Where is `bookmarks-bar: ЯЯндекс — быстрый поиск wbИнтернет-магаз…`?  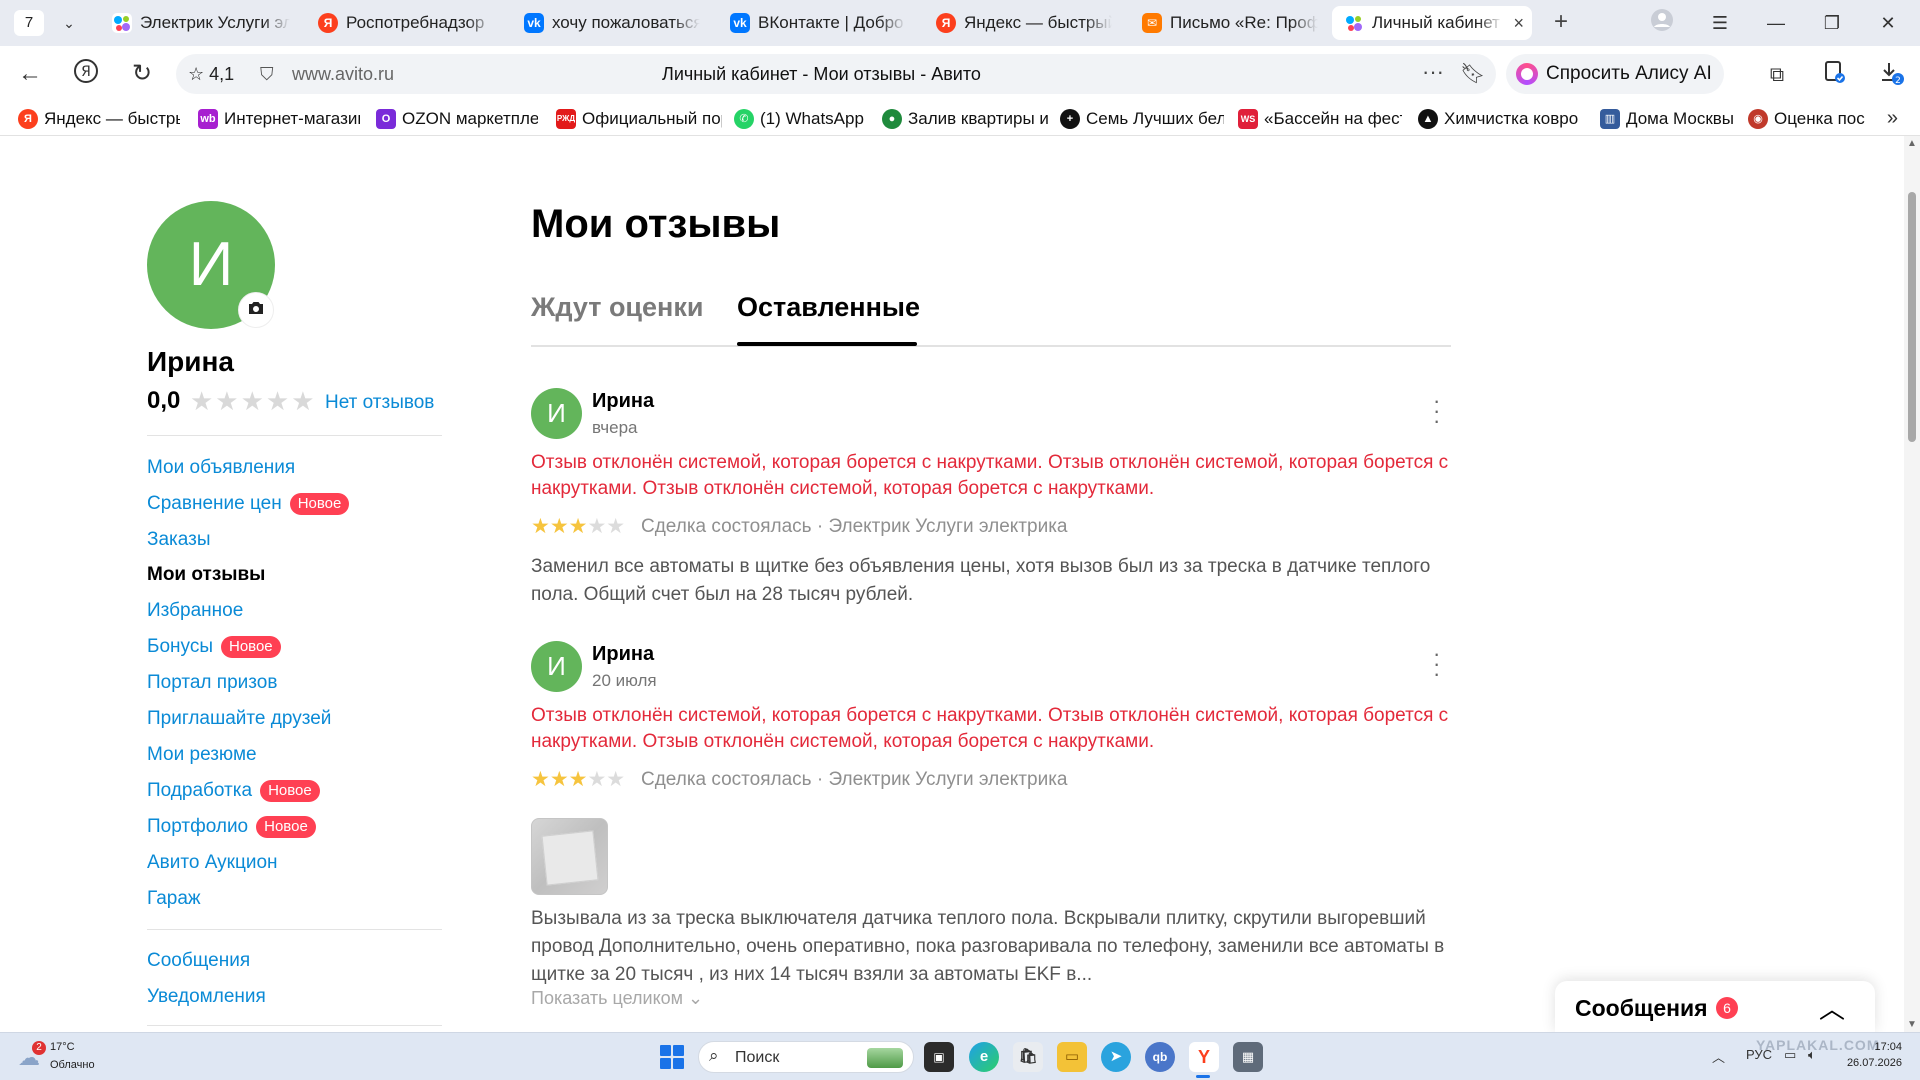
bookmarks-bar: ЯЯндекс — быстрый поиск wbИнтернет-магаз… is located at coordinates (960, 119).